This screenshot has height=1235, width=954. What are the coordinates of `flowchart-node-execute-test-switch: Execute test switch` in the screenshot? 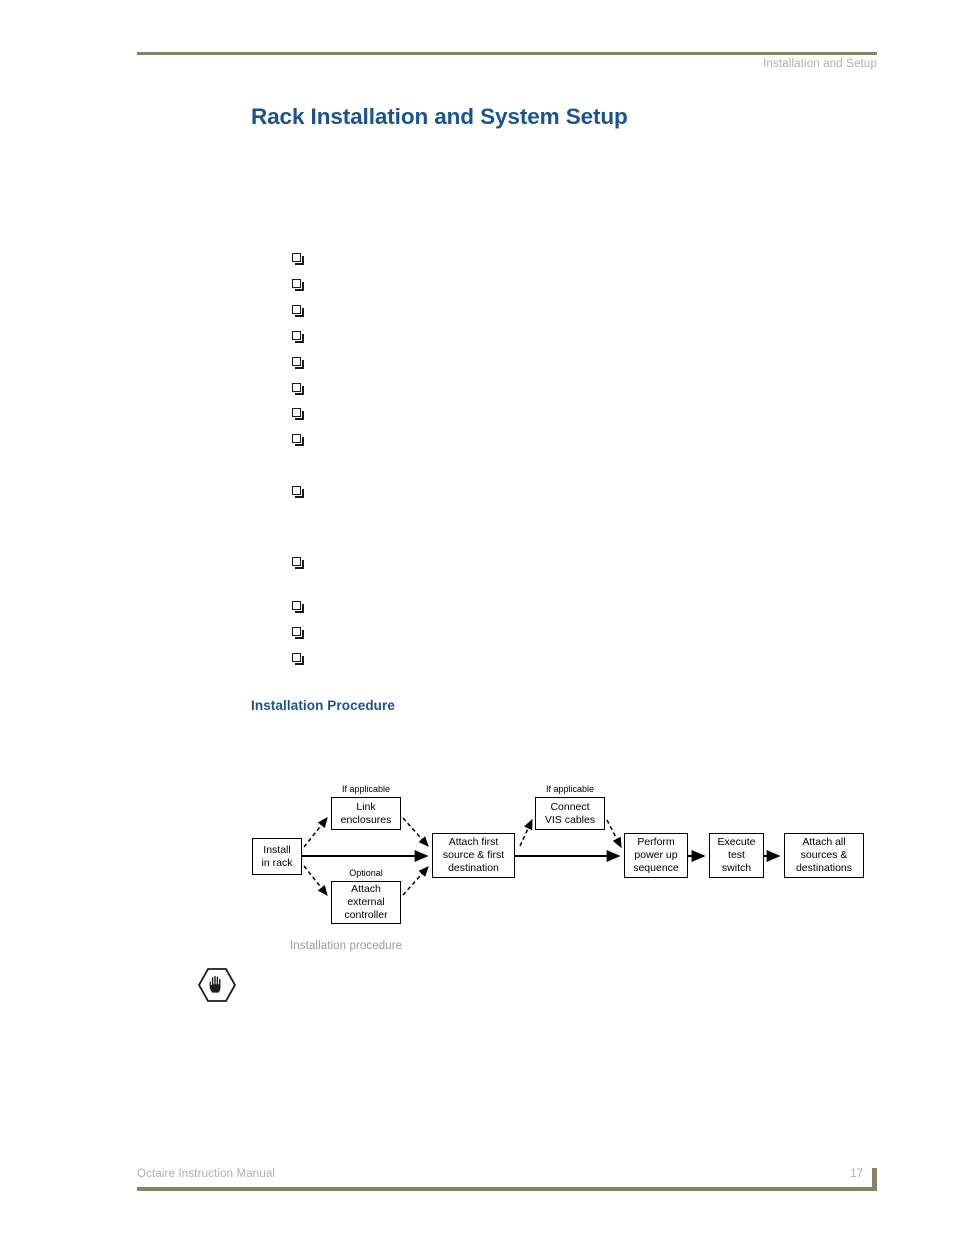 It's located at (736, 855).